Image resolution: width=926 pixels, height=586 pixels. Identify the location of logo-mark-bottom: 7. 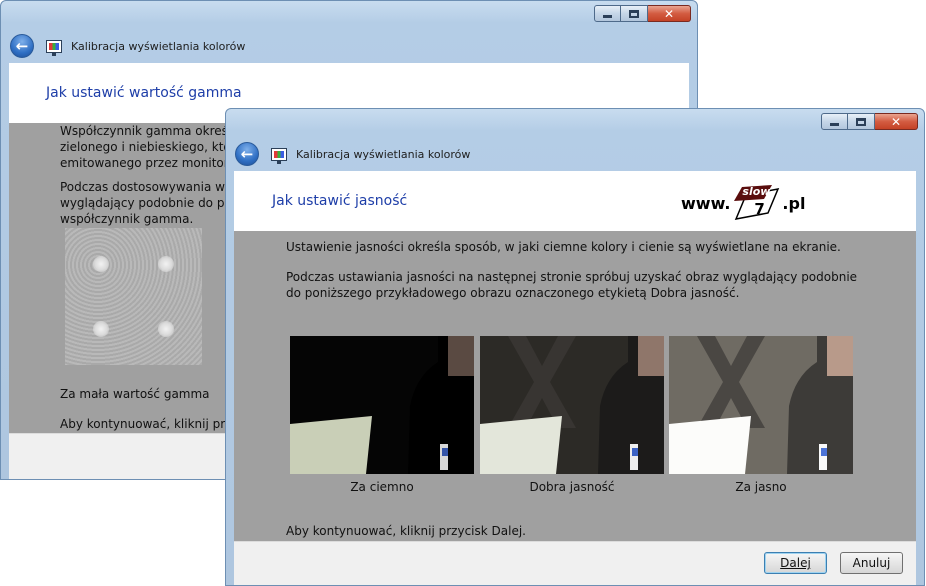
(759, 209).